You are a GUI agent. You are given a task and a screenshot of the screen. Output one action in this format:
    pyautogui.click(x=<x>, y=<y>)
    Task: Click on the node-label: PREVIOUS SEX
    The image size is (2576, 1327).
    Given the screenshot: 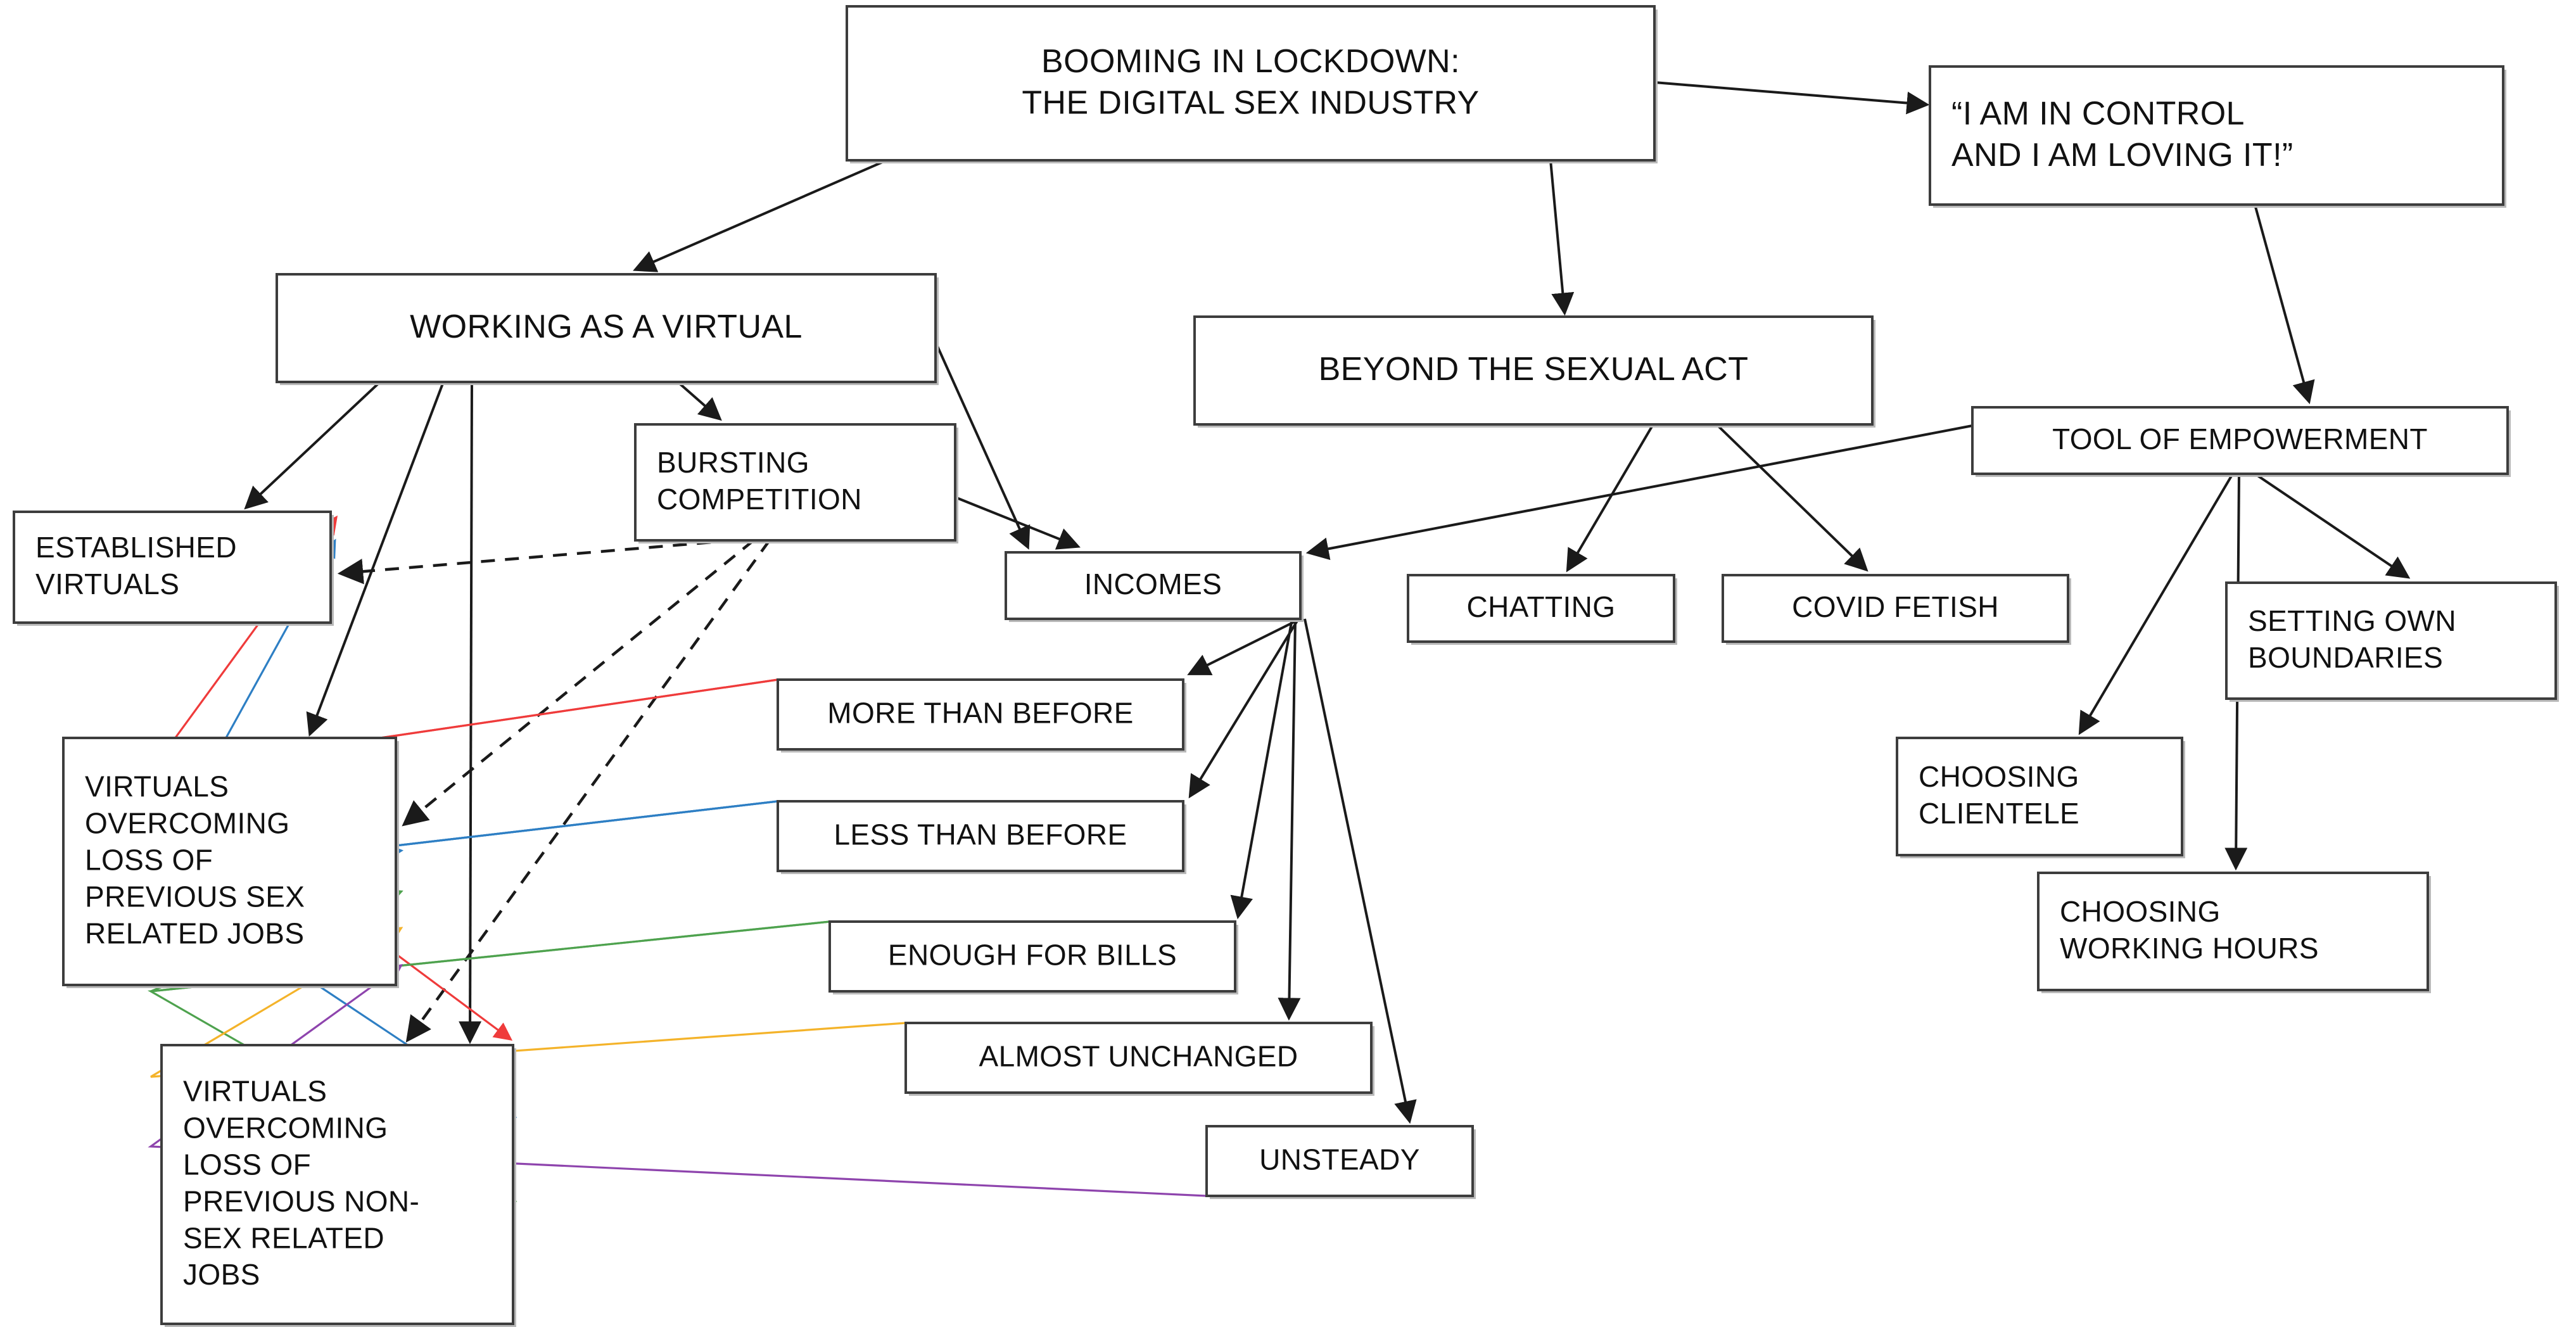 What is the action you would take?
    pyautogui.click(x=195, y=896)
    